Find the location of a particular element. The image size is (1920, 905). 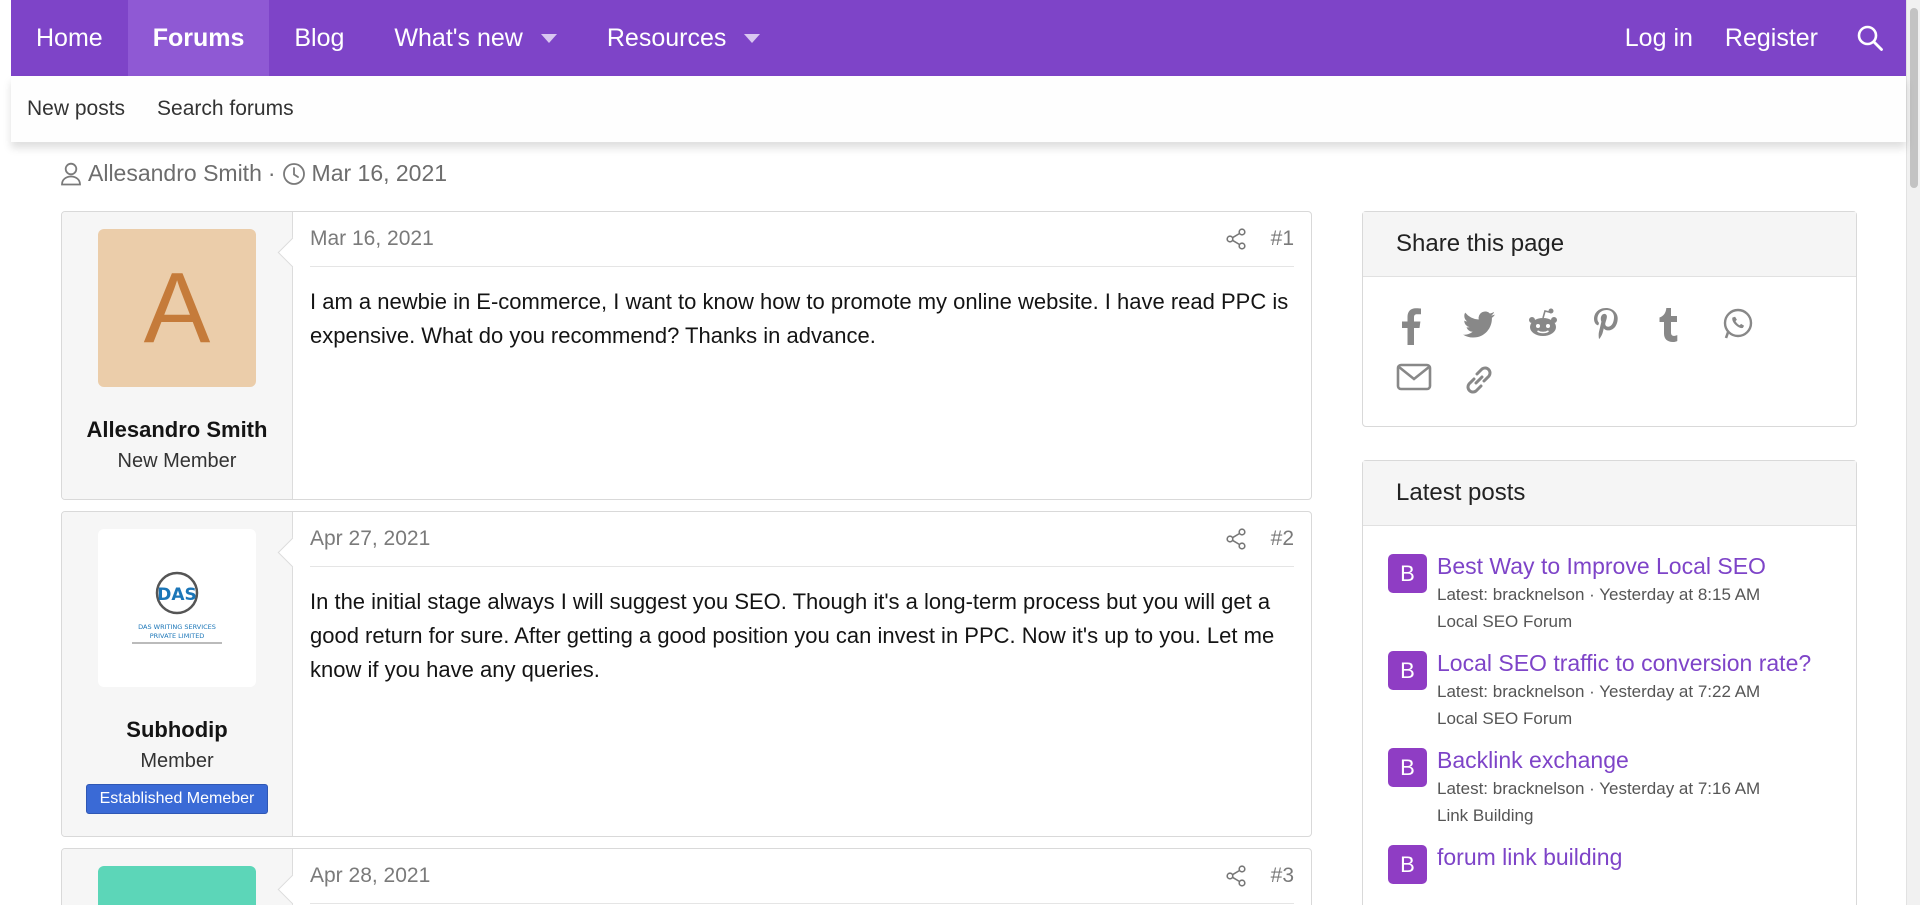

list-item: B forum link building is located at coordinates (1612, 863).